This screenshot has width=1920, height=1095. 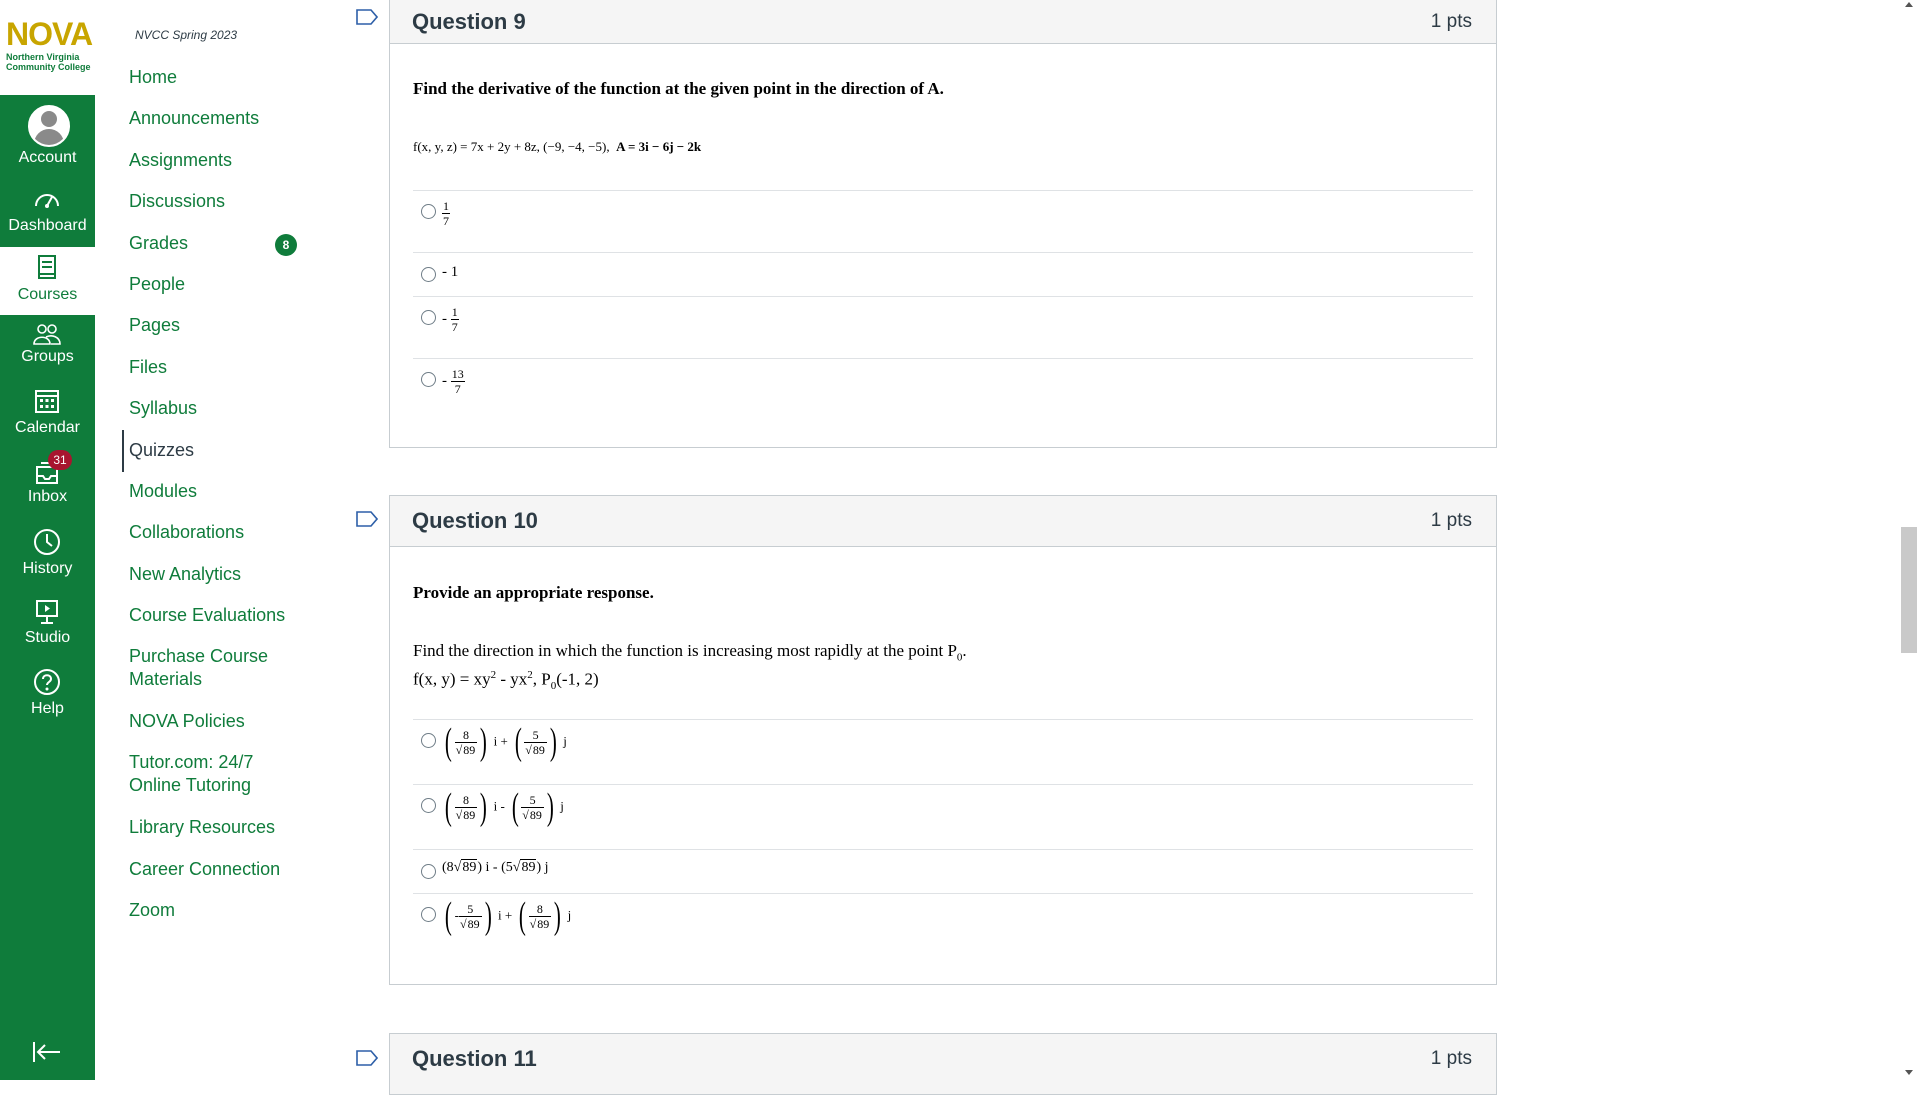 I want to click on question-points: 1 pts, so click(x=1451, y=21).